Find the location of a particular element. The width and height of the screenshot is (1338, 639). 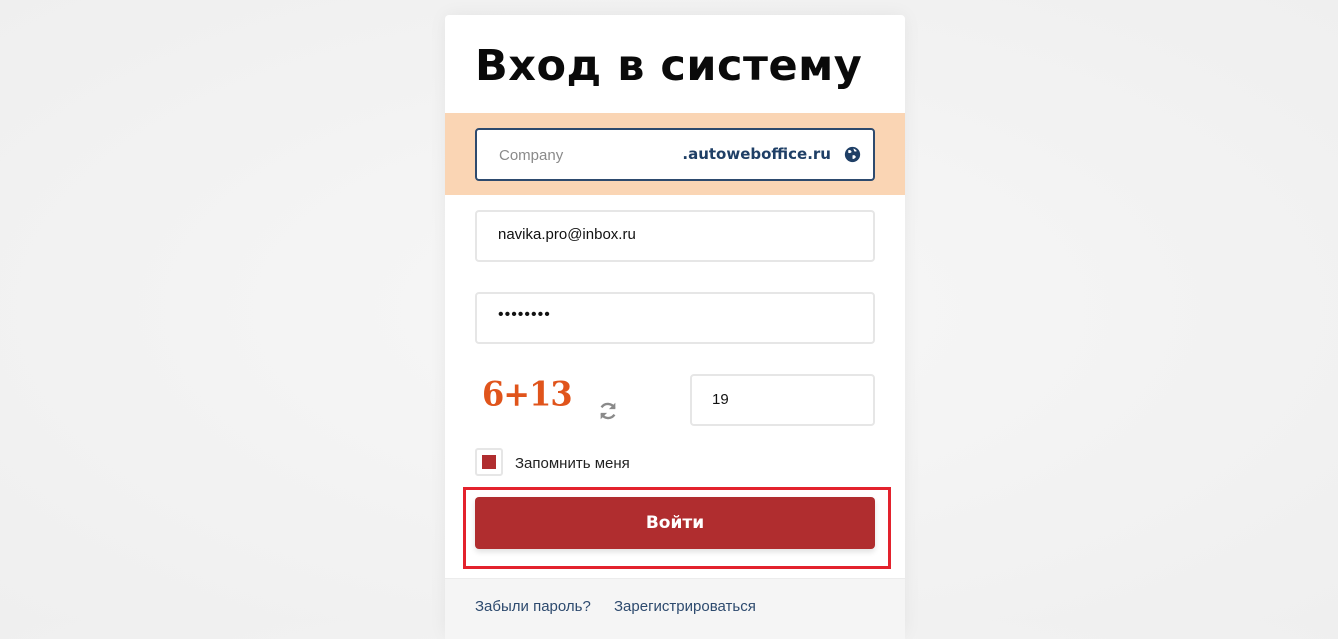

password-field: •••••••• is located at coordinates (675, 318).